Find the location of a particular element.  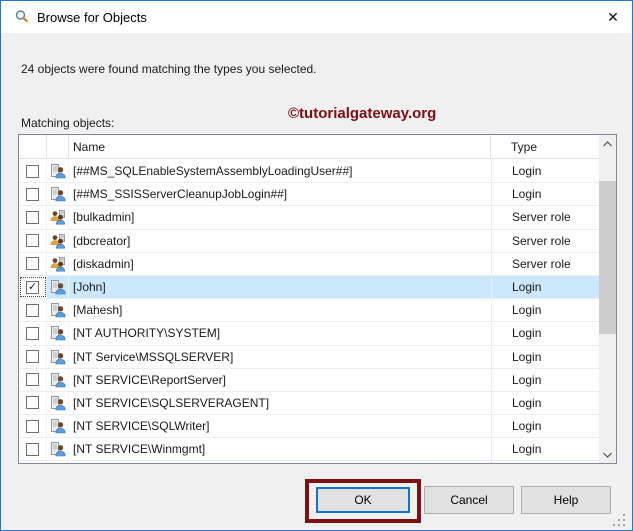

help-button: Help is located at coordinates (566, 500).